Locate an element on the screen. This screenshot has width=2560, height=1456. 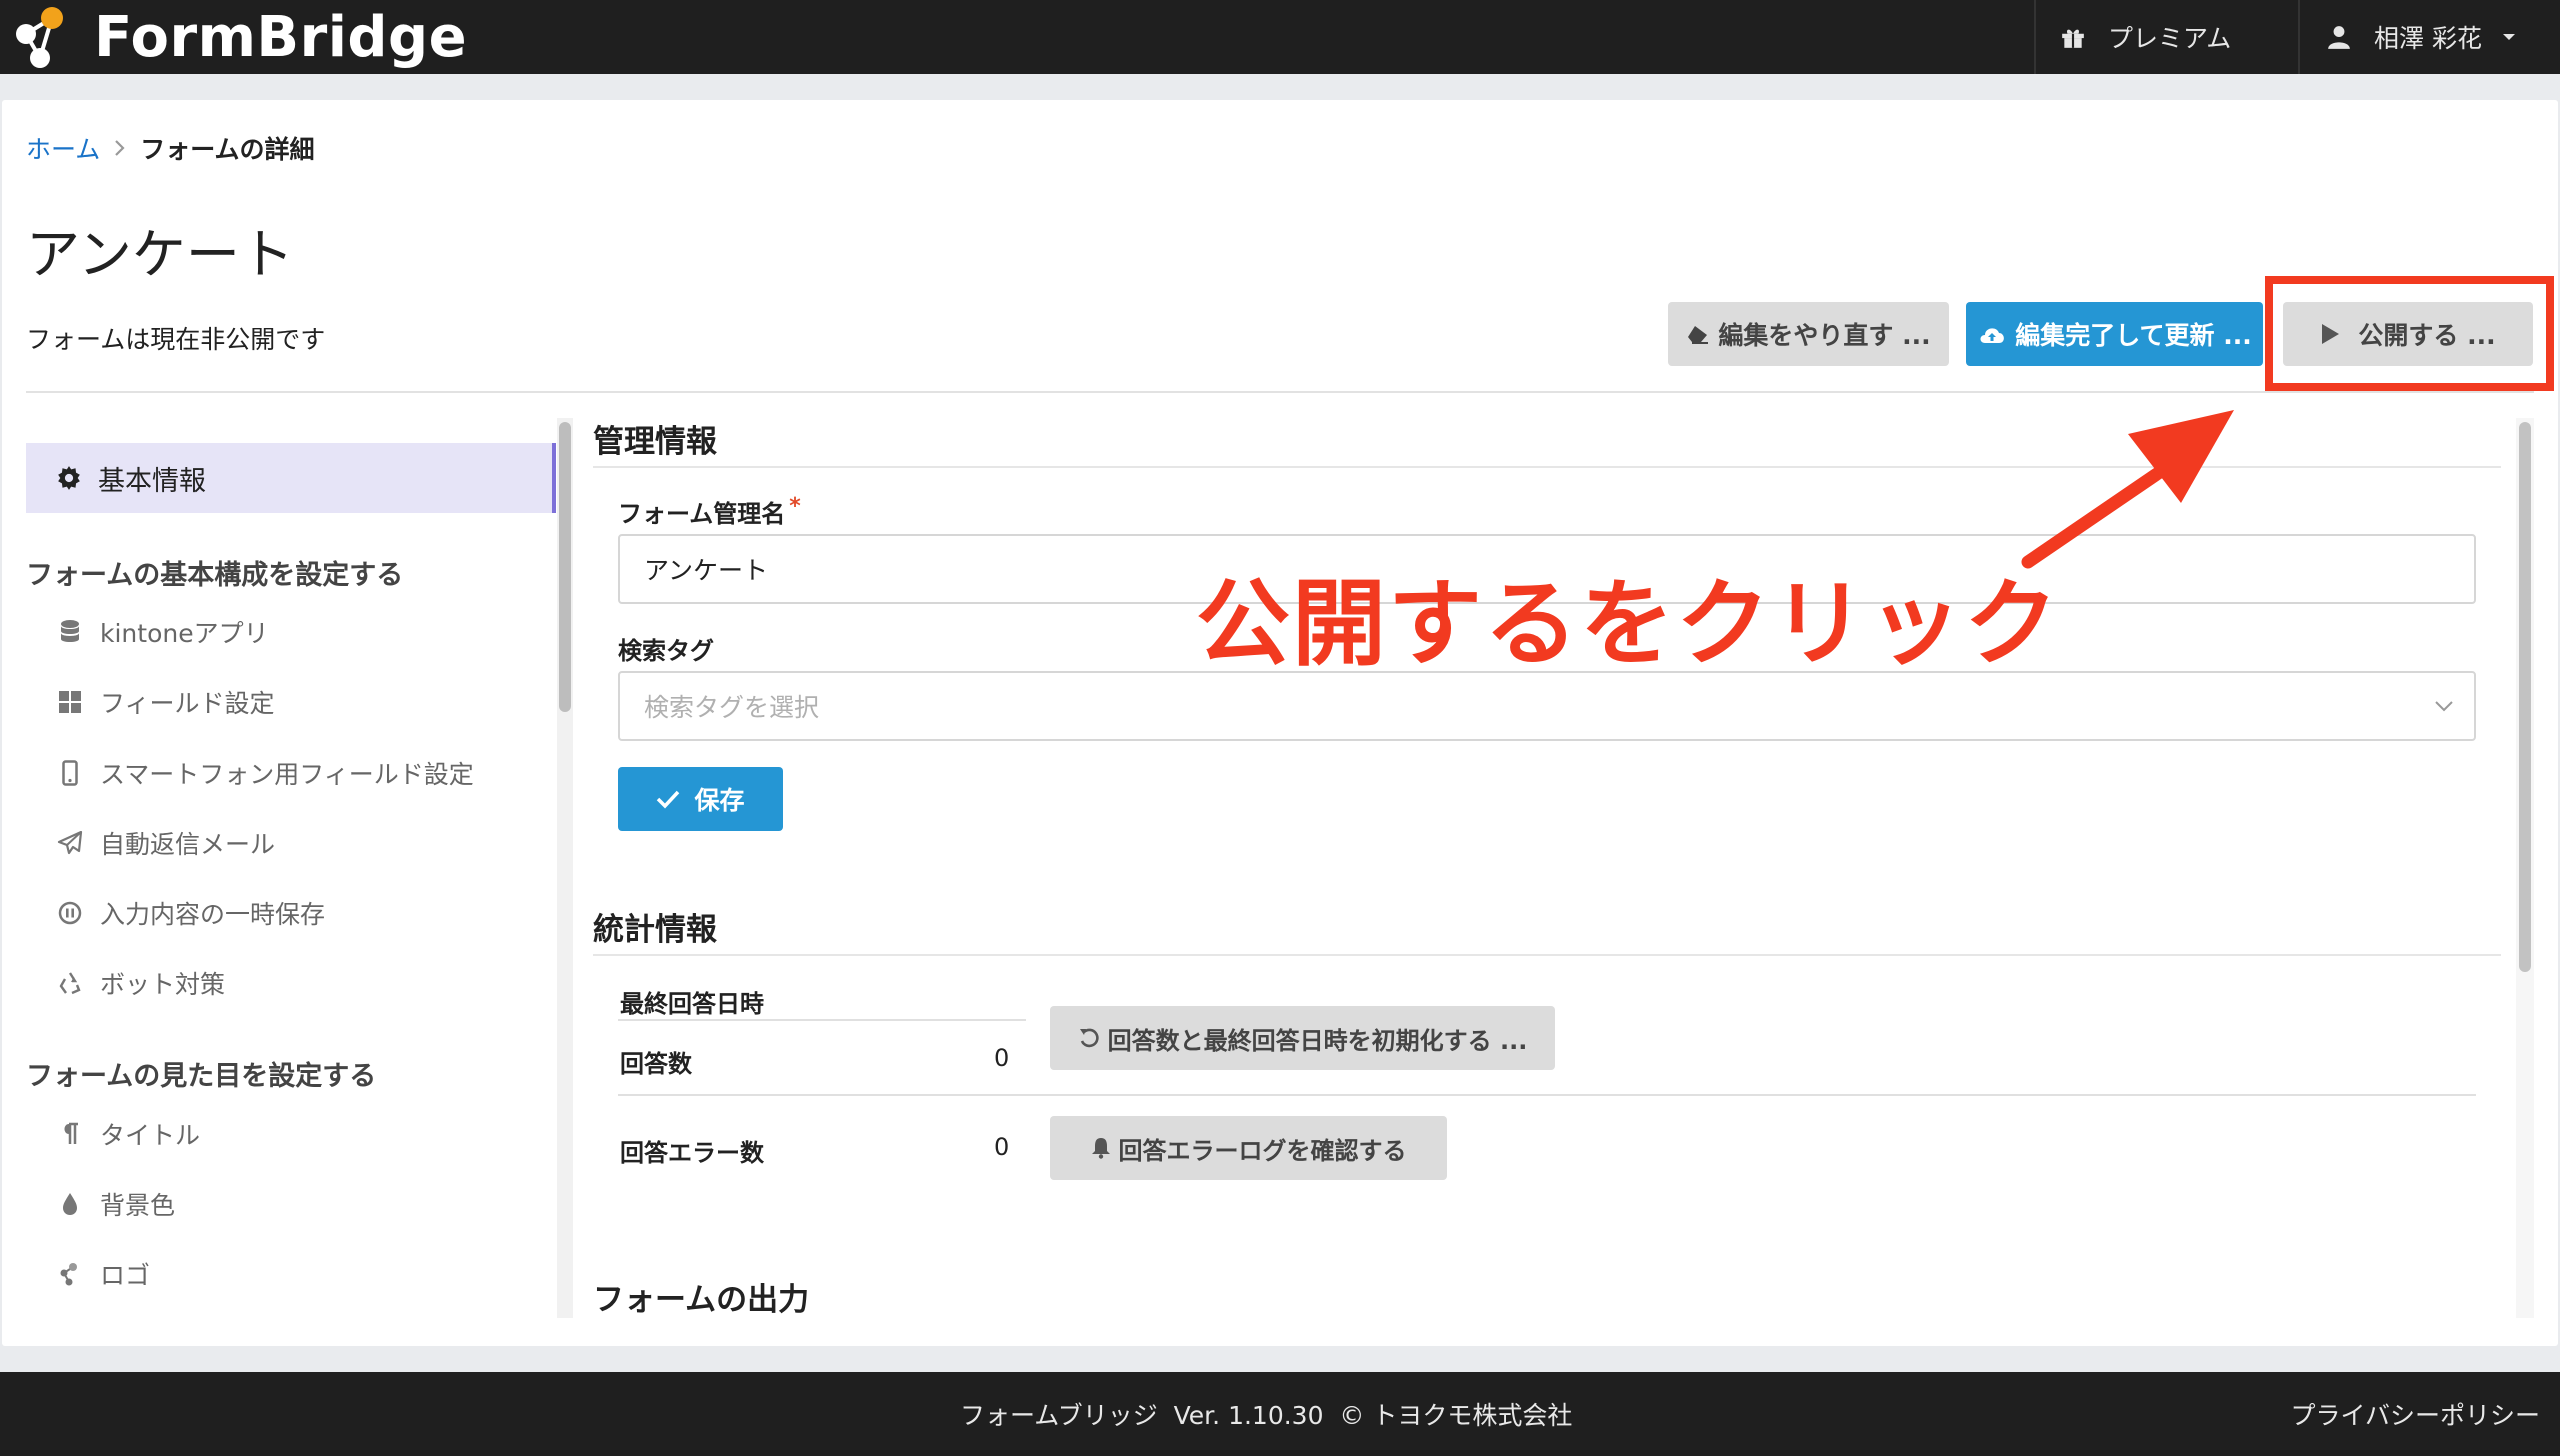
sidebar-item-label: kintoneアプリ is located at coordinates (184, 633).